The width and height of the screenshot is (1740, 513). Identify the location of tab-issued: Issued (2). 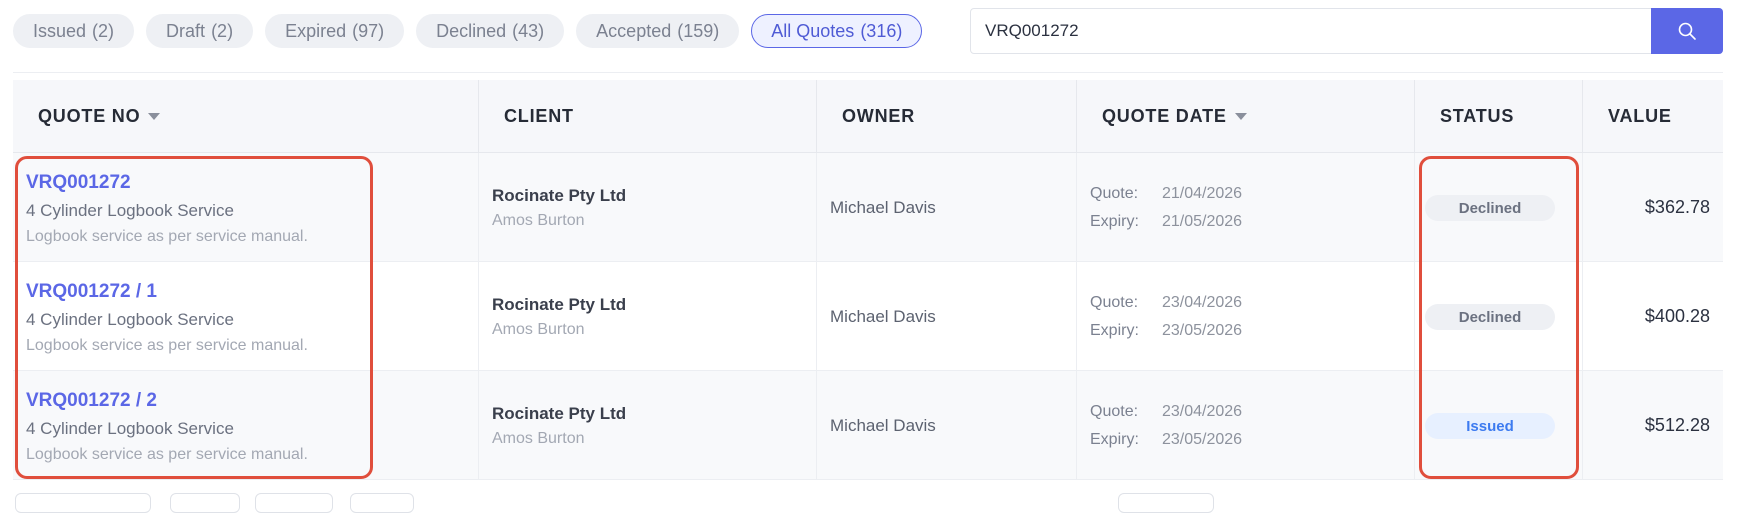
(74, 31).